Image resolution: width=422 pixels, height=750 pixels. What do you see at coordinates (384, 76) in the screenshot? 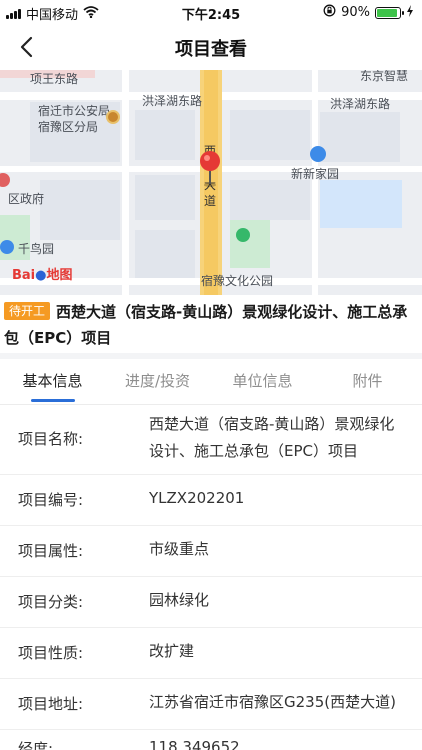
I see `map-label-top-right: 东京智慧` at bounding box center [384, 76].